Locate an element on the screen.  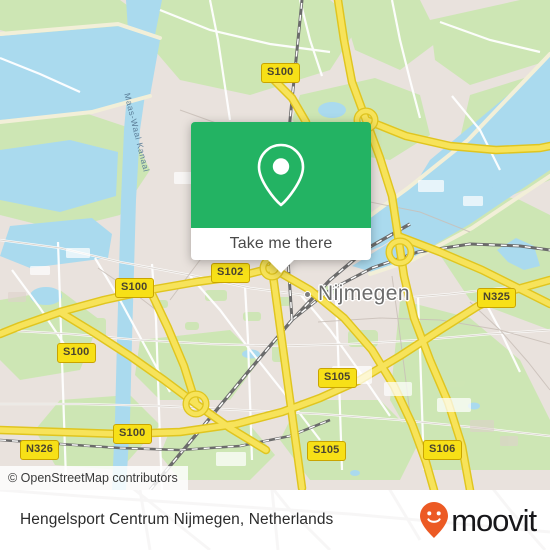
osm-attribution: © OpenStreetMap contributors is located at coordinates (94, 478).